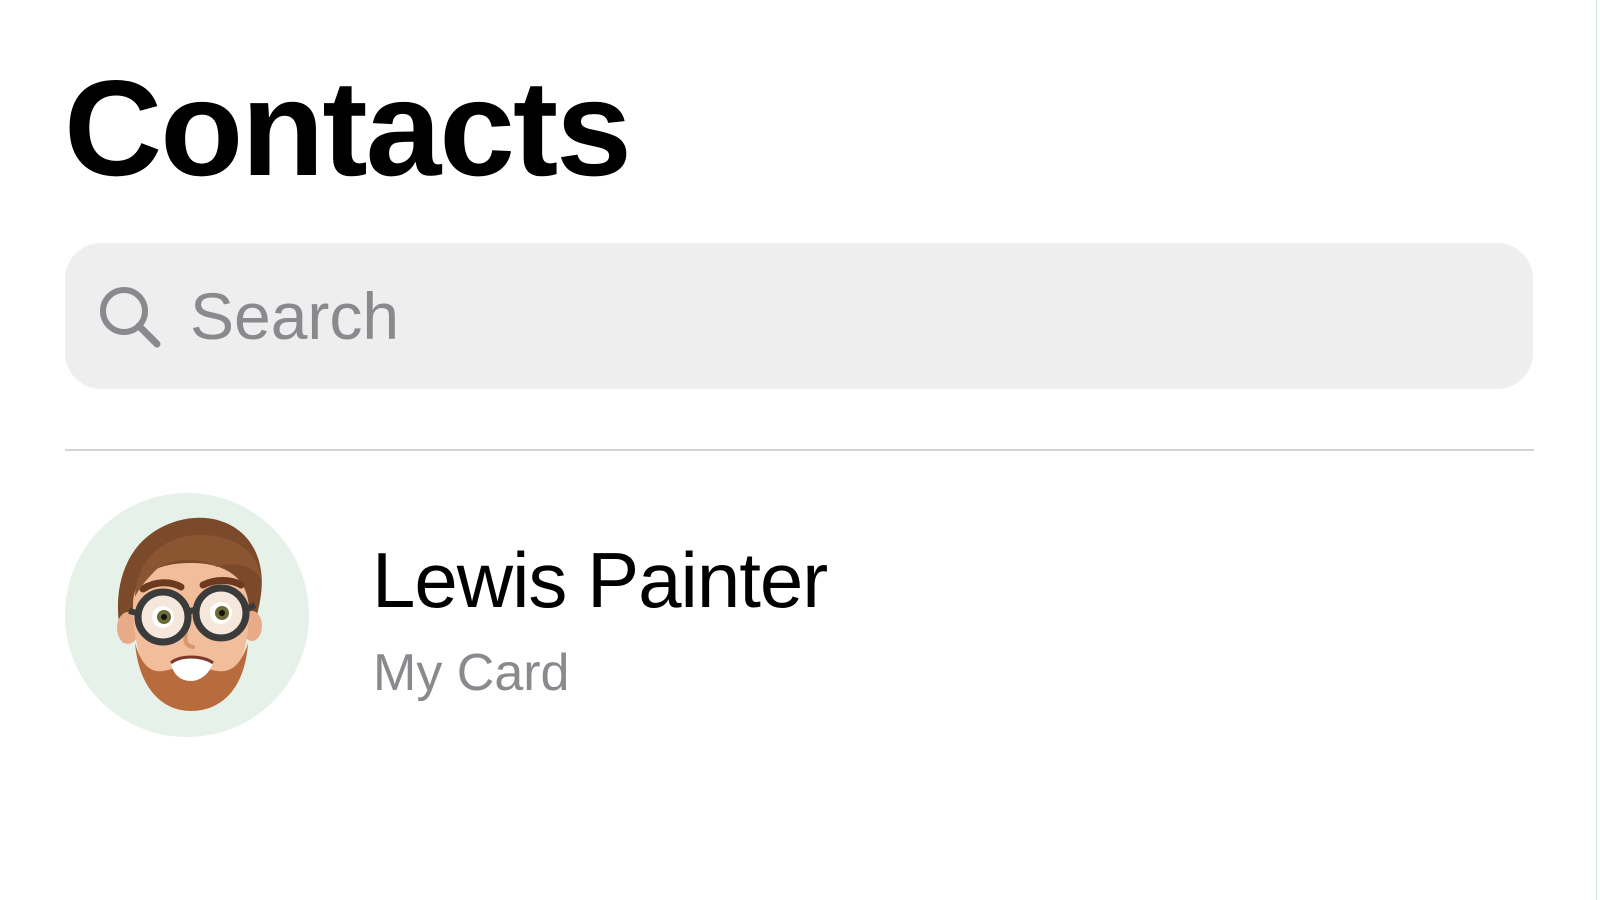 This screenshot has height=900, width=1600. Describe the element at coordinates (799, 450) in the screenshot. I see `divider` at that location.